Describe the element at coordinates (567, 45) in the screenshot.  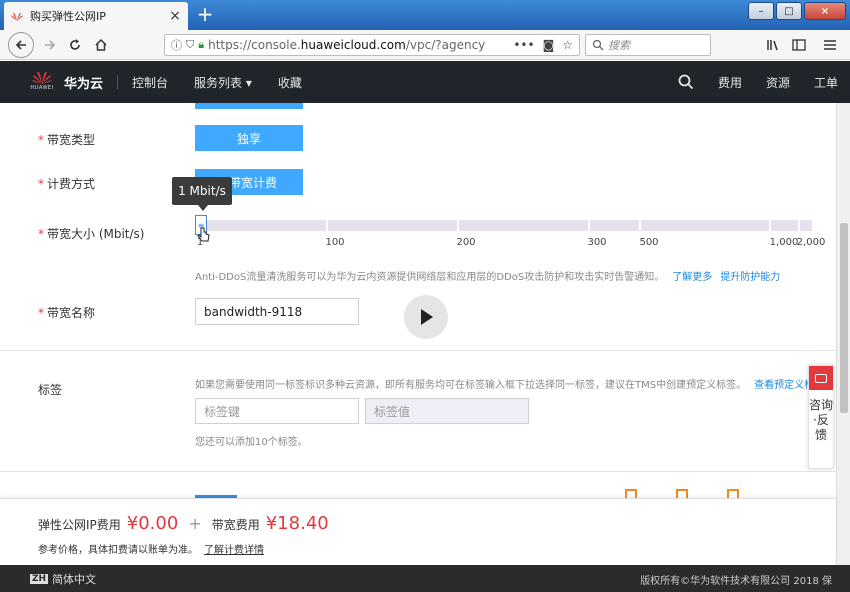
I see `bookmark-star-icon: ☆` at that location.